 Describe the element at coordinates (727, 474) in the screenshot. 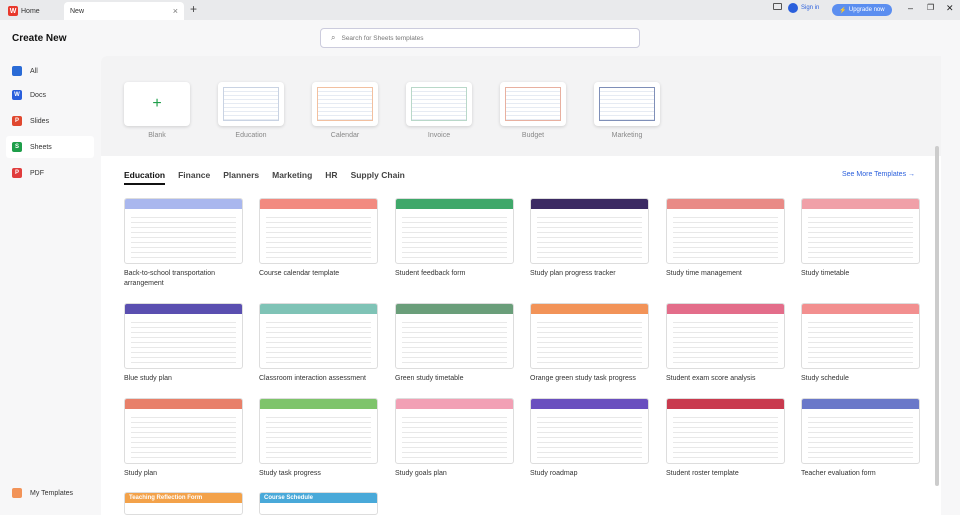

I see `template-name: Student roster template` at that location.